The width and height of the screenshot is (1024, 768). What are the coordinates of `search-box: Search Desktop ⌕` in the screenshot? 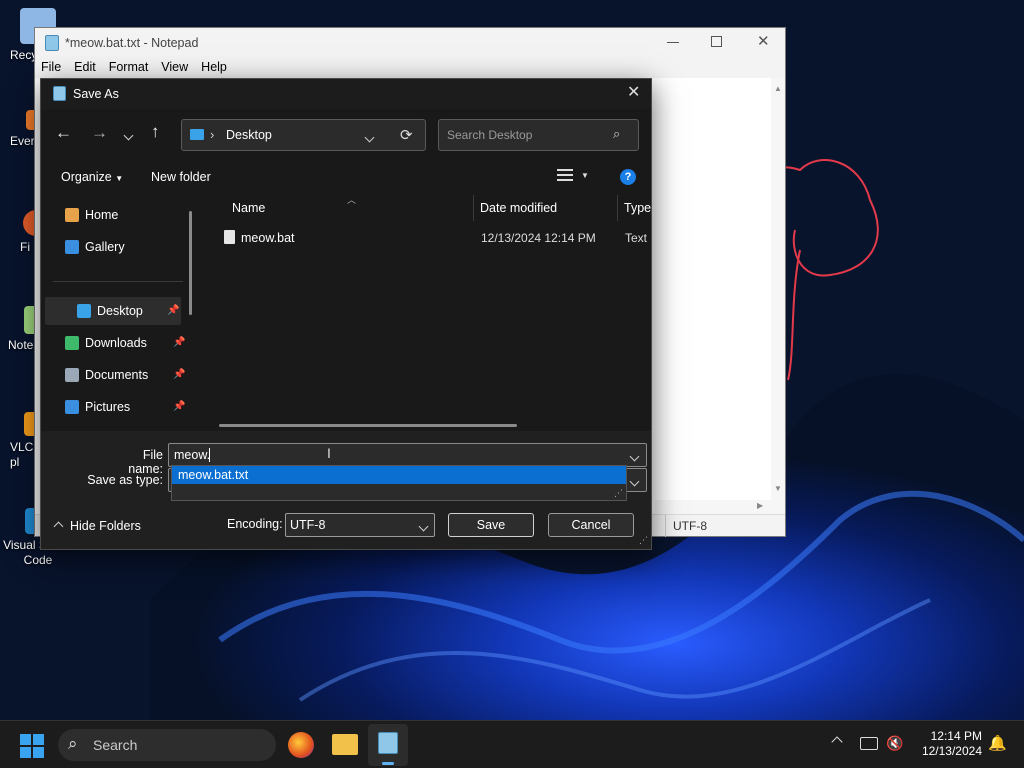 It's located at (538, 135).